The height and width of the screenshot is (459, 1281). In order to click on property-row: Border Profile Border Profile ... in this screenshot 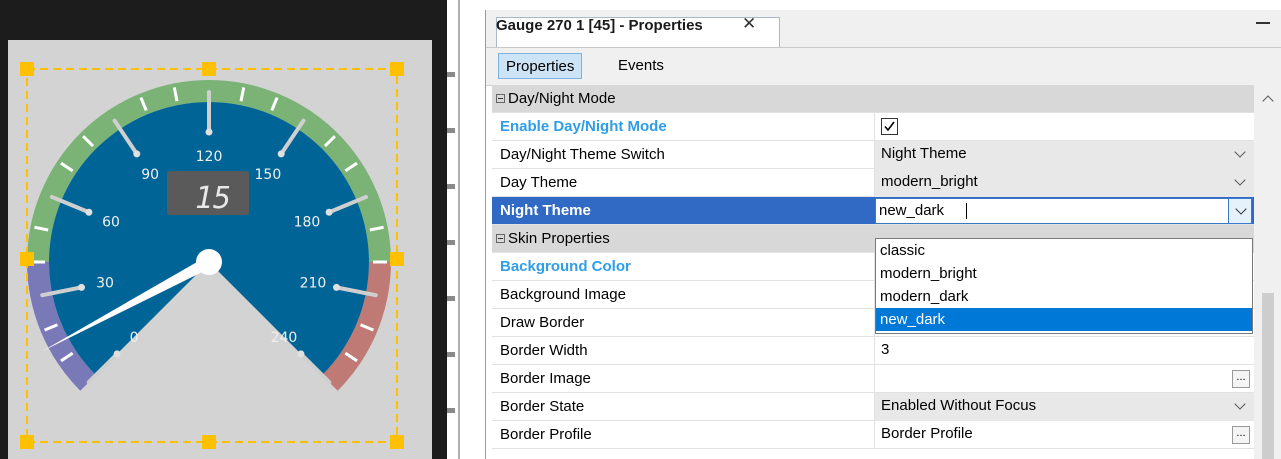, I will do `click(873, 435)`.